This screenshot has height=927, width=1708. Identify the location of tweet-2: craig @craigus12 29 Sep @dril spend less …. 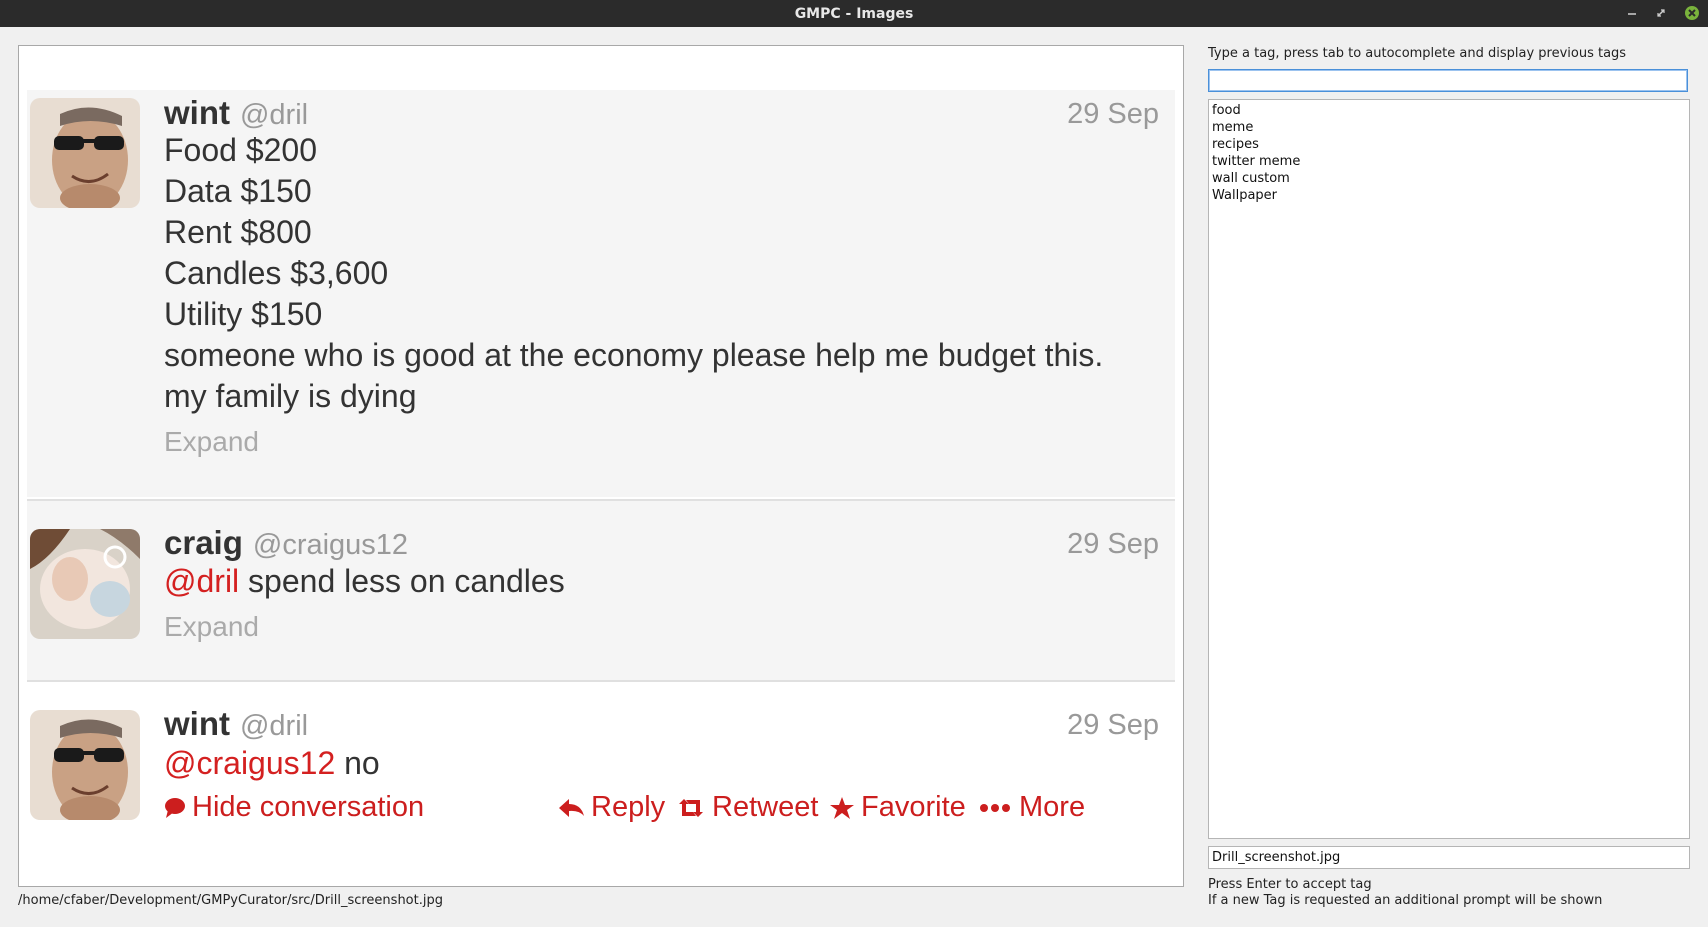
(601, 589).